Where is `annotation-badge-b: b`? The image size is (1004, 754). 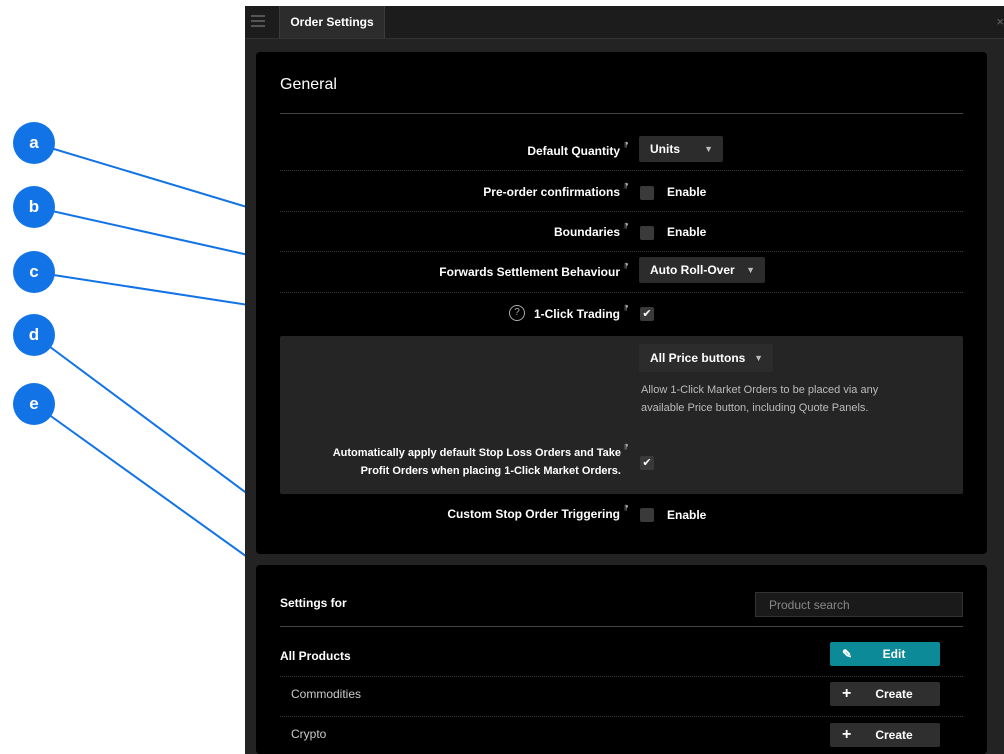
annotation-badge-b: b is located at coordinates (34, 207).